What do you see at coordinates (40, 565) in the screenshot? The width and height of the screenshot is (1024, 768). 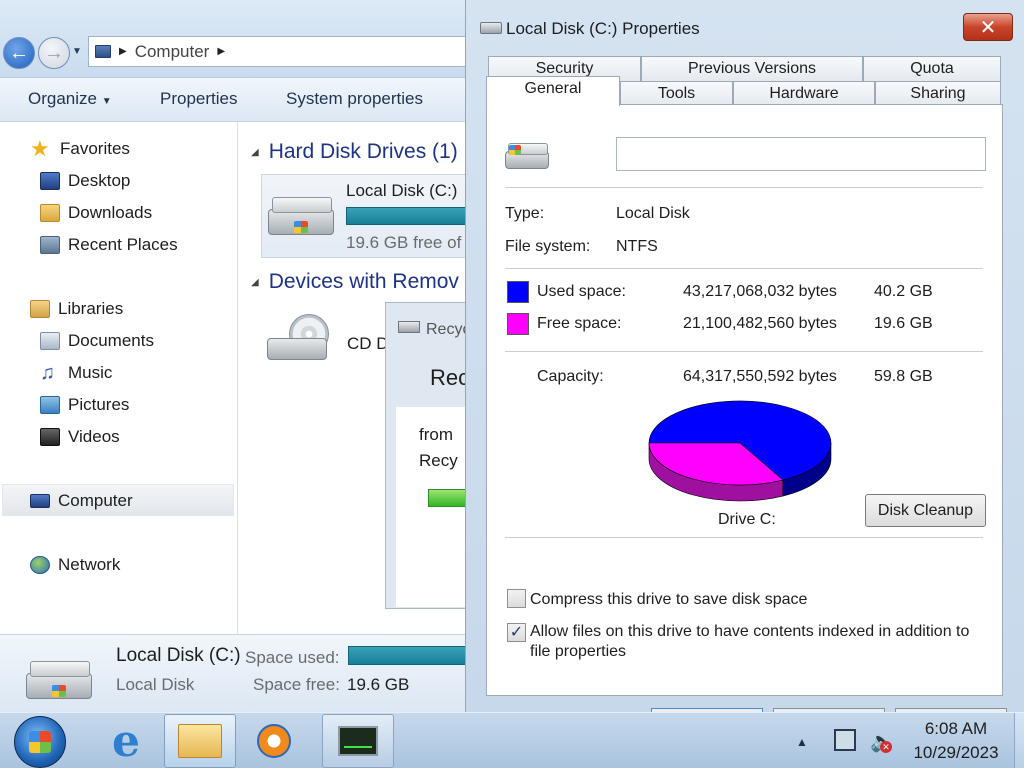 I see `network-icon` at bounding box center [40, 565].